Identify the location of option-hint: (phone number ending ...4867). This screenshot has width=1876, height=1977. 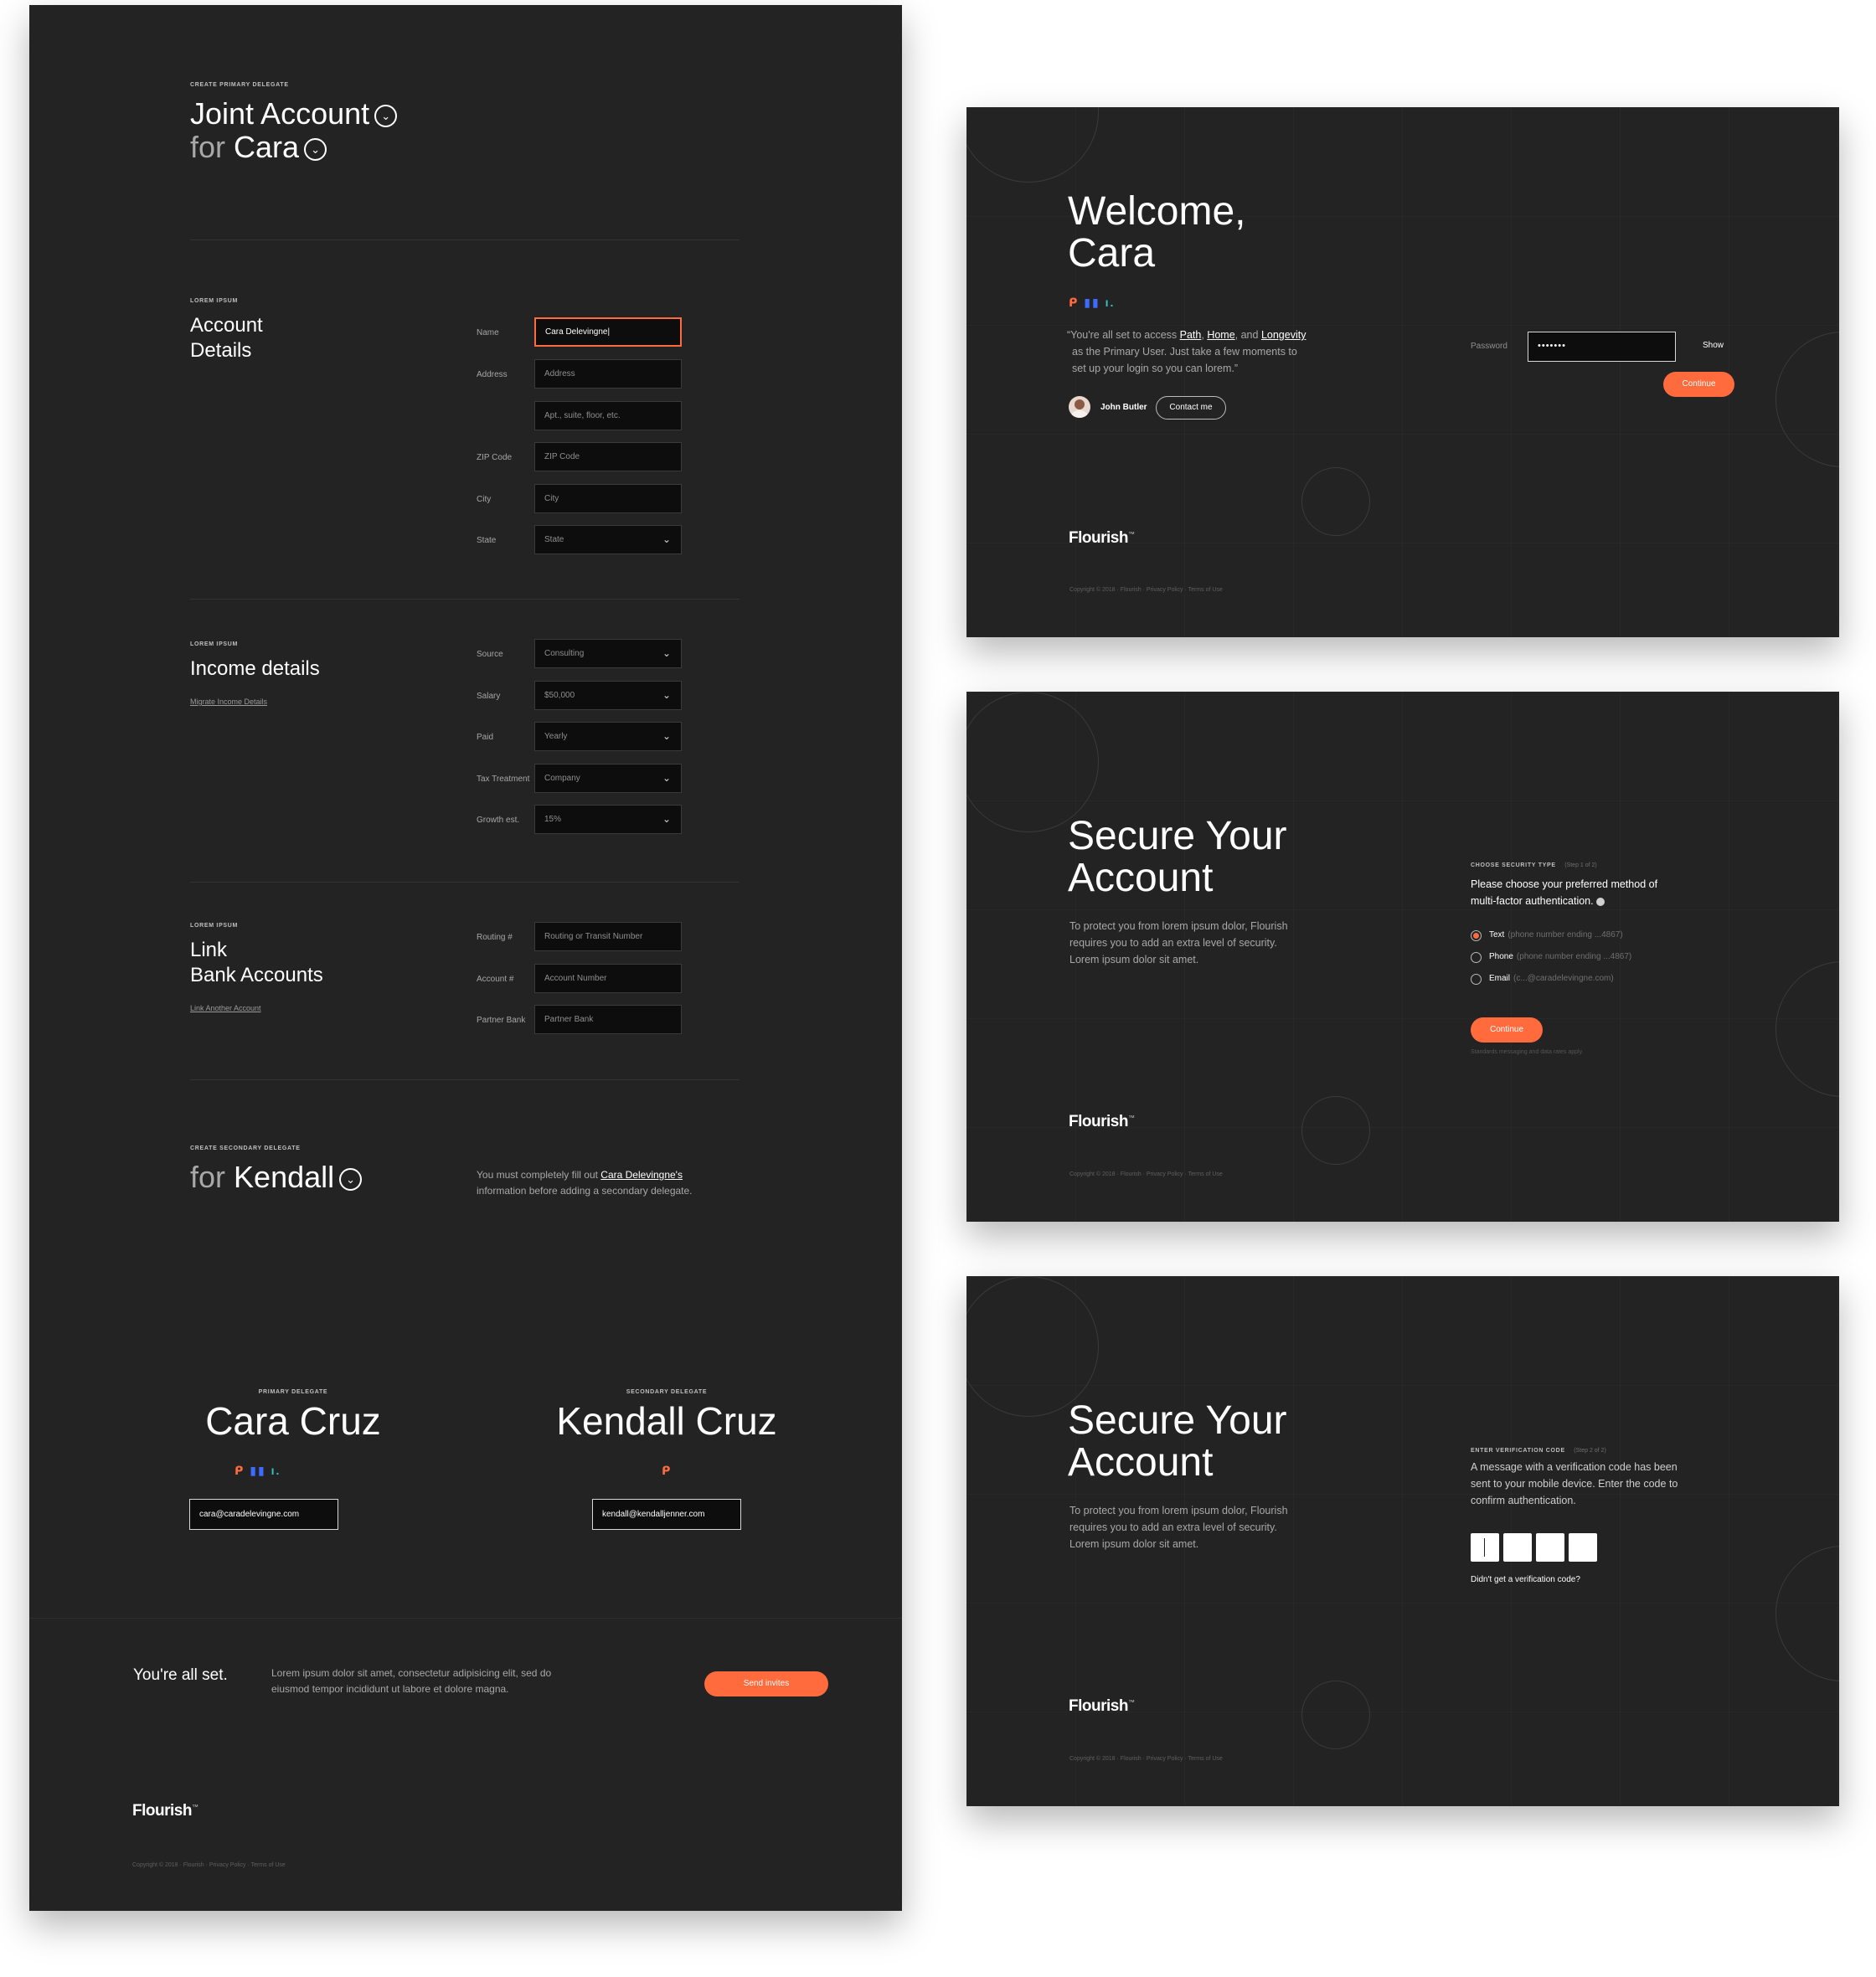
(1565, 935).